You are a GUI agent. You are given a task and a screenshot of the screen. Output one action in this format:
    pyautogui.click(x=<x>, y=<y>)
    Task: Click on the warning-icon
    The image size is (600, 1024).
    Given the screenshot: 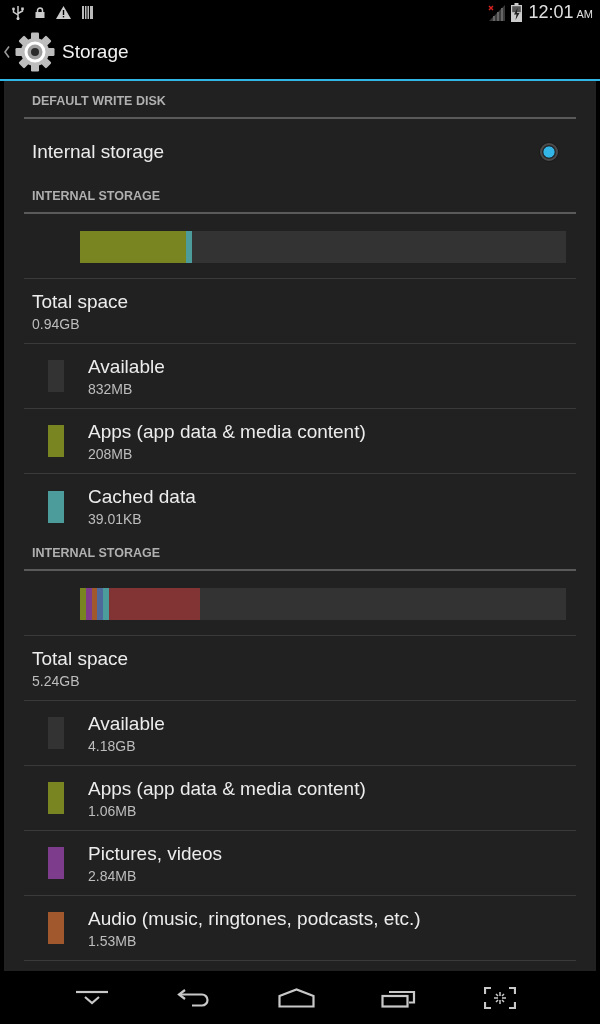 What is the action you would take?
    pyautogui.click(x=63, y=12)
    